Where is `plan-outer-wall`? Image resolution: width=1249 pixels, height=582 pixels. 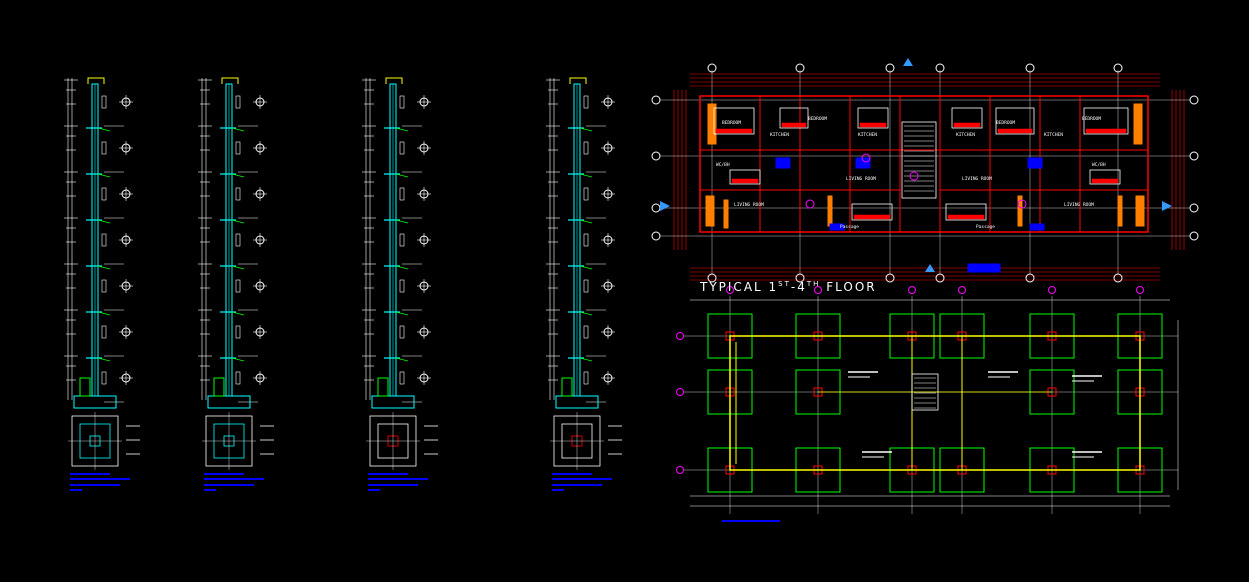
plan-outer-wall is located at coordinates (924, 164).